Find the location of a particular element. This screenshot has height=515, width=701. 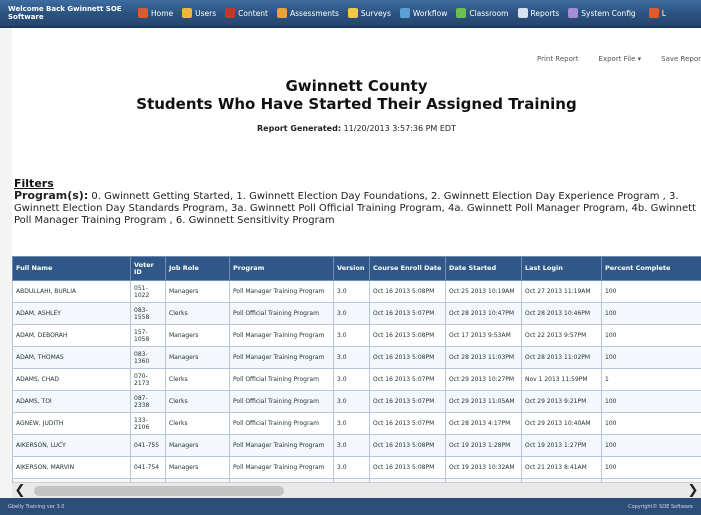

column-header: Full Name is located at coordinates (71, 268).